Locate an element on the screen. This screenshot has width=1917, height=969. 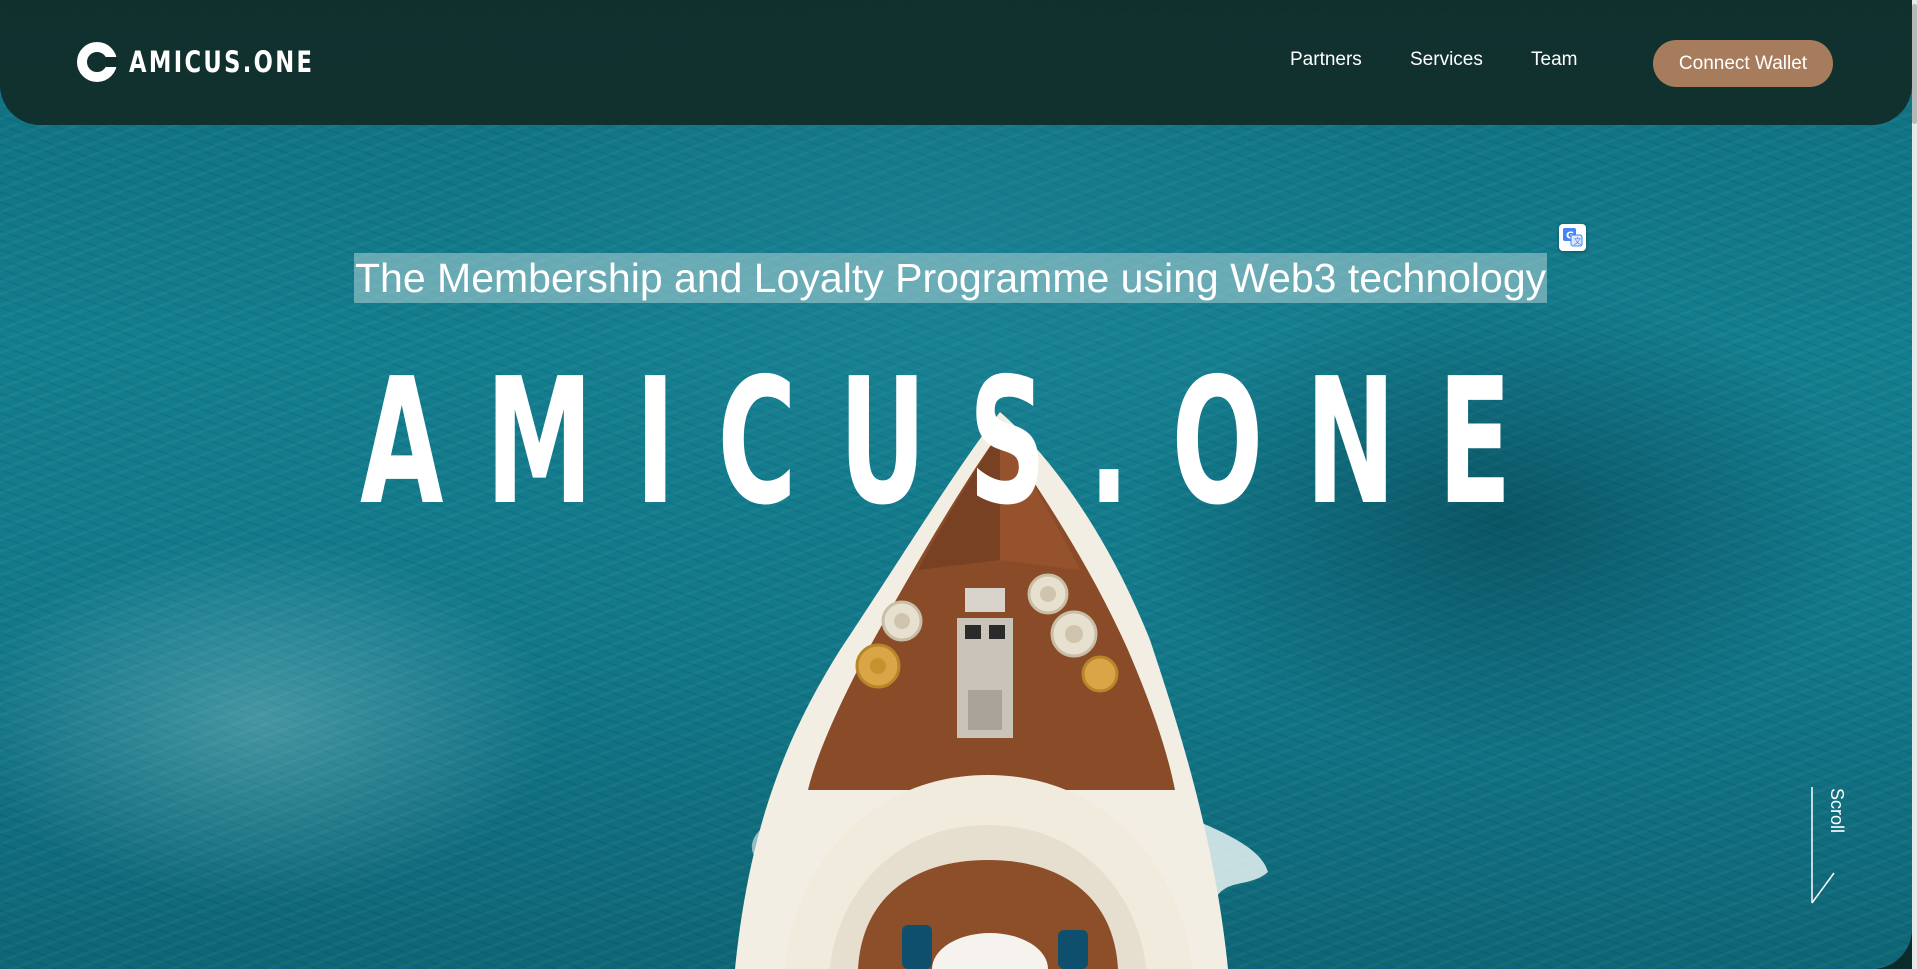
svg-text: 文 is located at coordinates (1578, 241).